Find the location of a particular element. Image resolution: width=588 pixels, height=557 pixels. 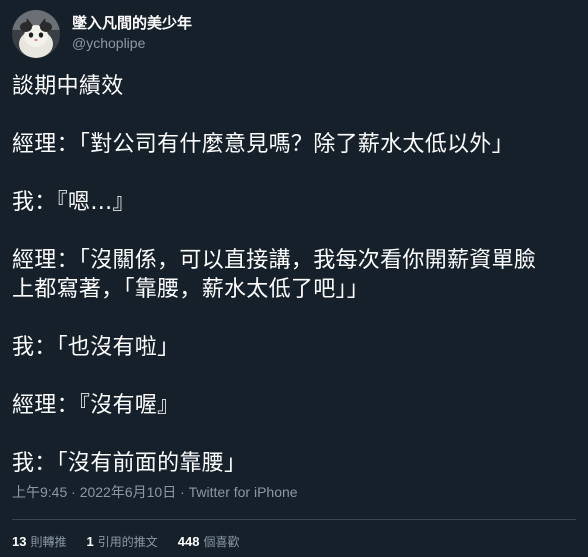

tweet-line: 經理：「對公司有什麼意見嗎？除了薪水太低以外」 is located at coordinates (263, 144).